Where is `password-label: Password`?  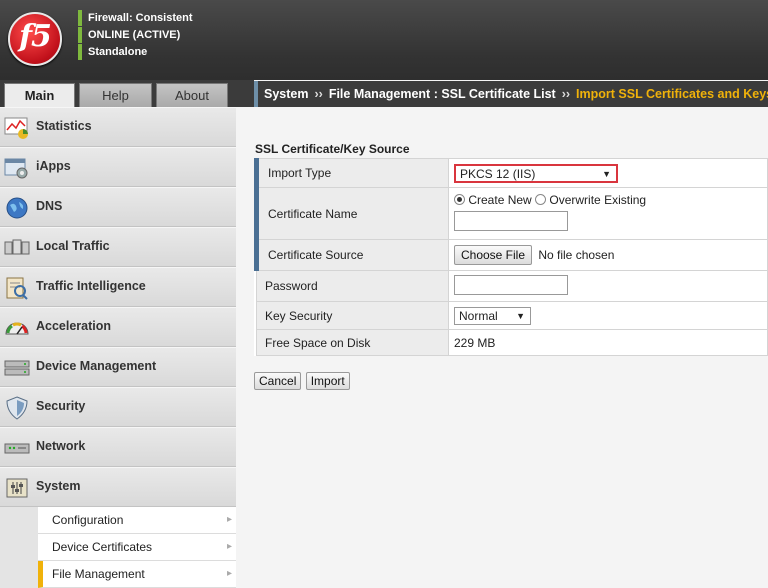 password-label: Password is located at coordinates (352, 286).